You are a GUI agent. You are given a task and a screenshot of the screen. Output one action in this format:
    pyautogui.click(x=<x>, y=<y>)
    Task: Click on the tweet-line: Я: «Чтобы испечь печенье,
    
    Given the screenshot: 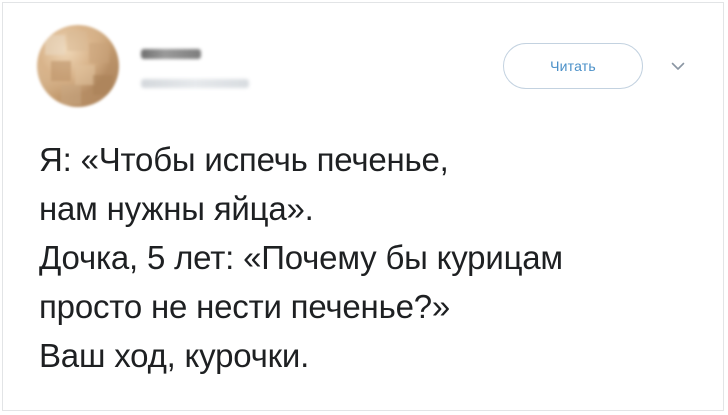 What is the action you would take?
    pyautogui.click(x=244, y=159)
    